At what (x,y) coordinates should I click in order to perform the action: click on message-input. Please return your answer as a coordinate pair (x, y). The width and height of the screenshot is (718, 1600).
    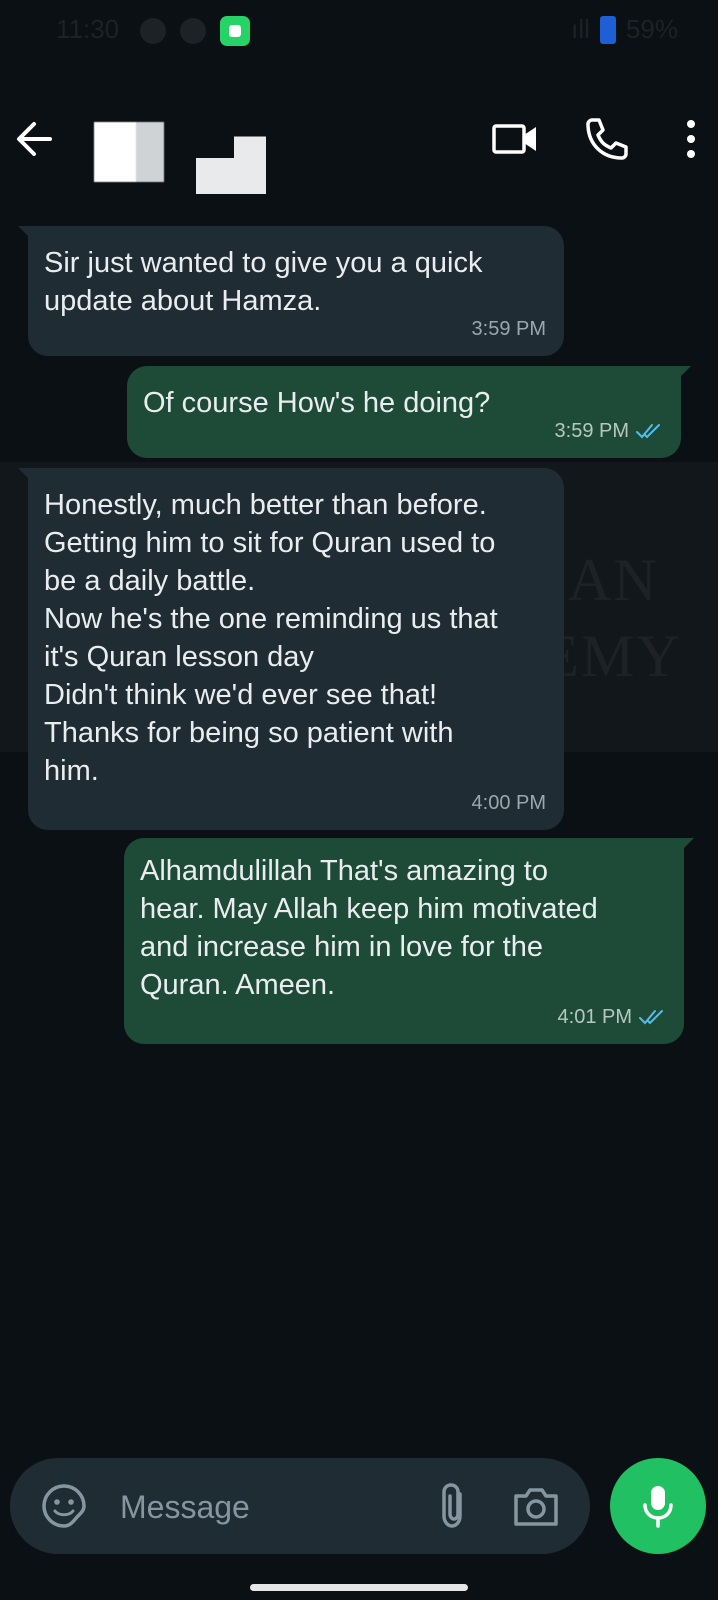
    Looking at the image, I should click on (265, 1507).